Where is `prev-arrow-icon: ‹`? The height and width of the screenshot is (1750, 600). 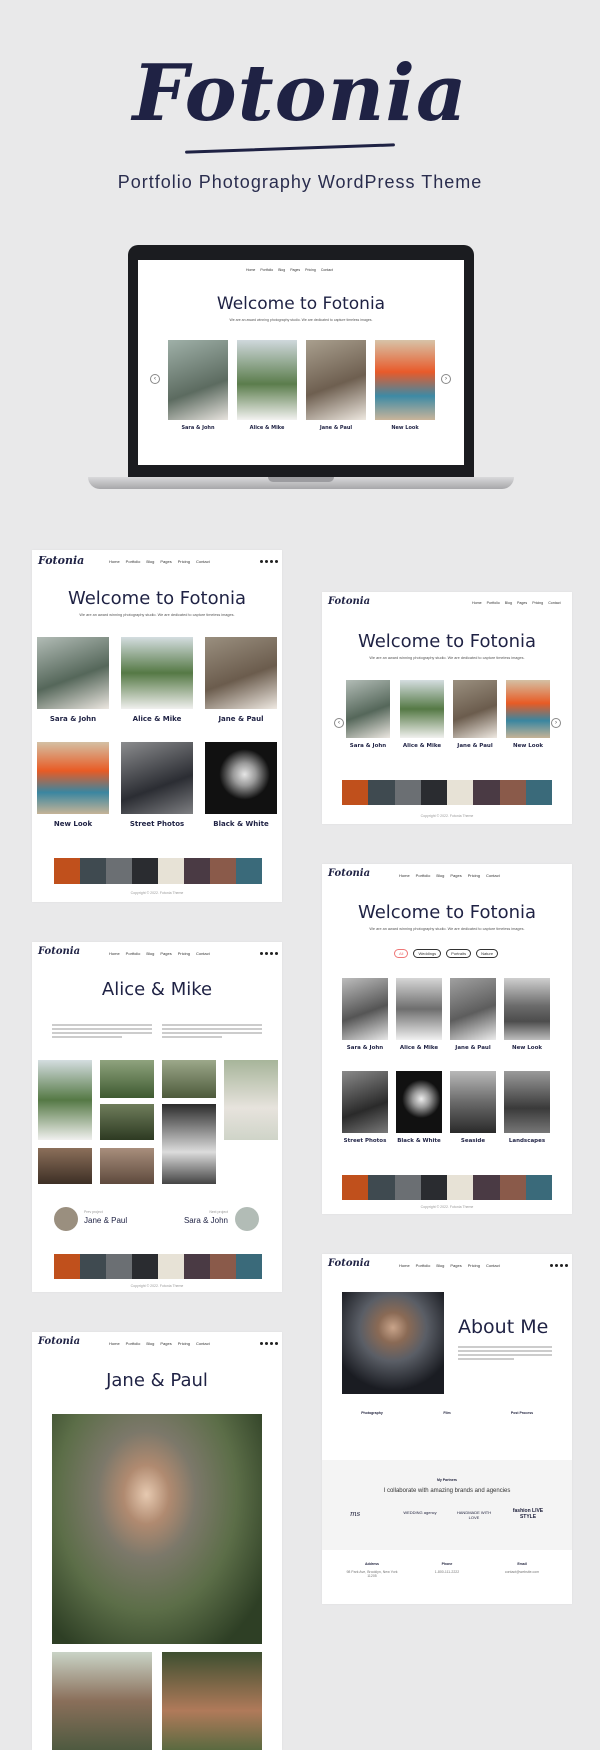 prev-arrow-icon: ‹ is located at coordinates (339, 723).